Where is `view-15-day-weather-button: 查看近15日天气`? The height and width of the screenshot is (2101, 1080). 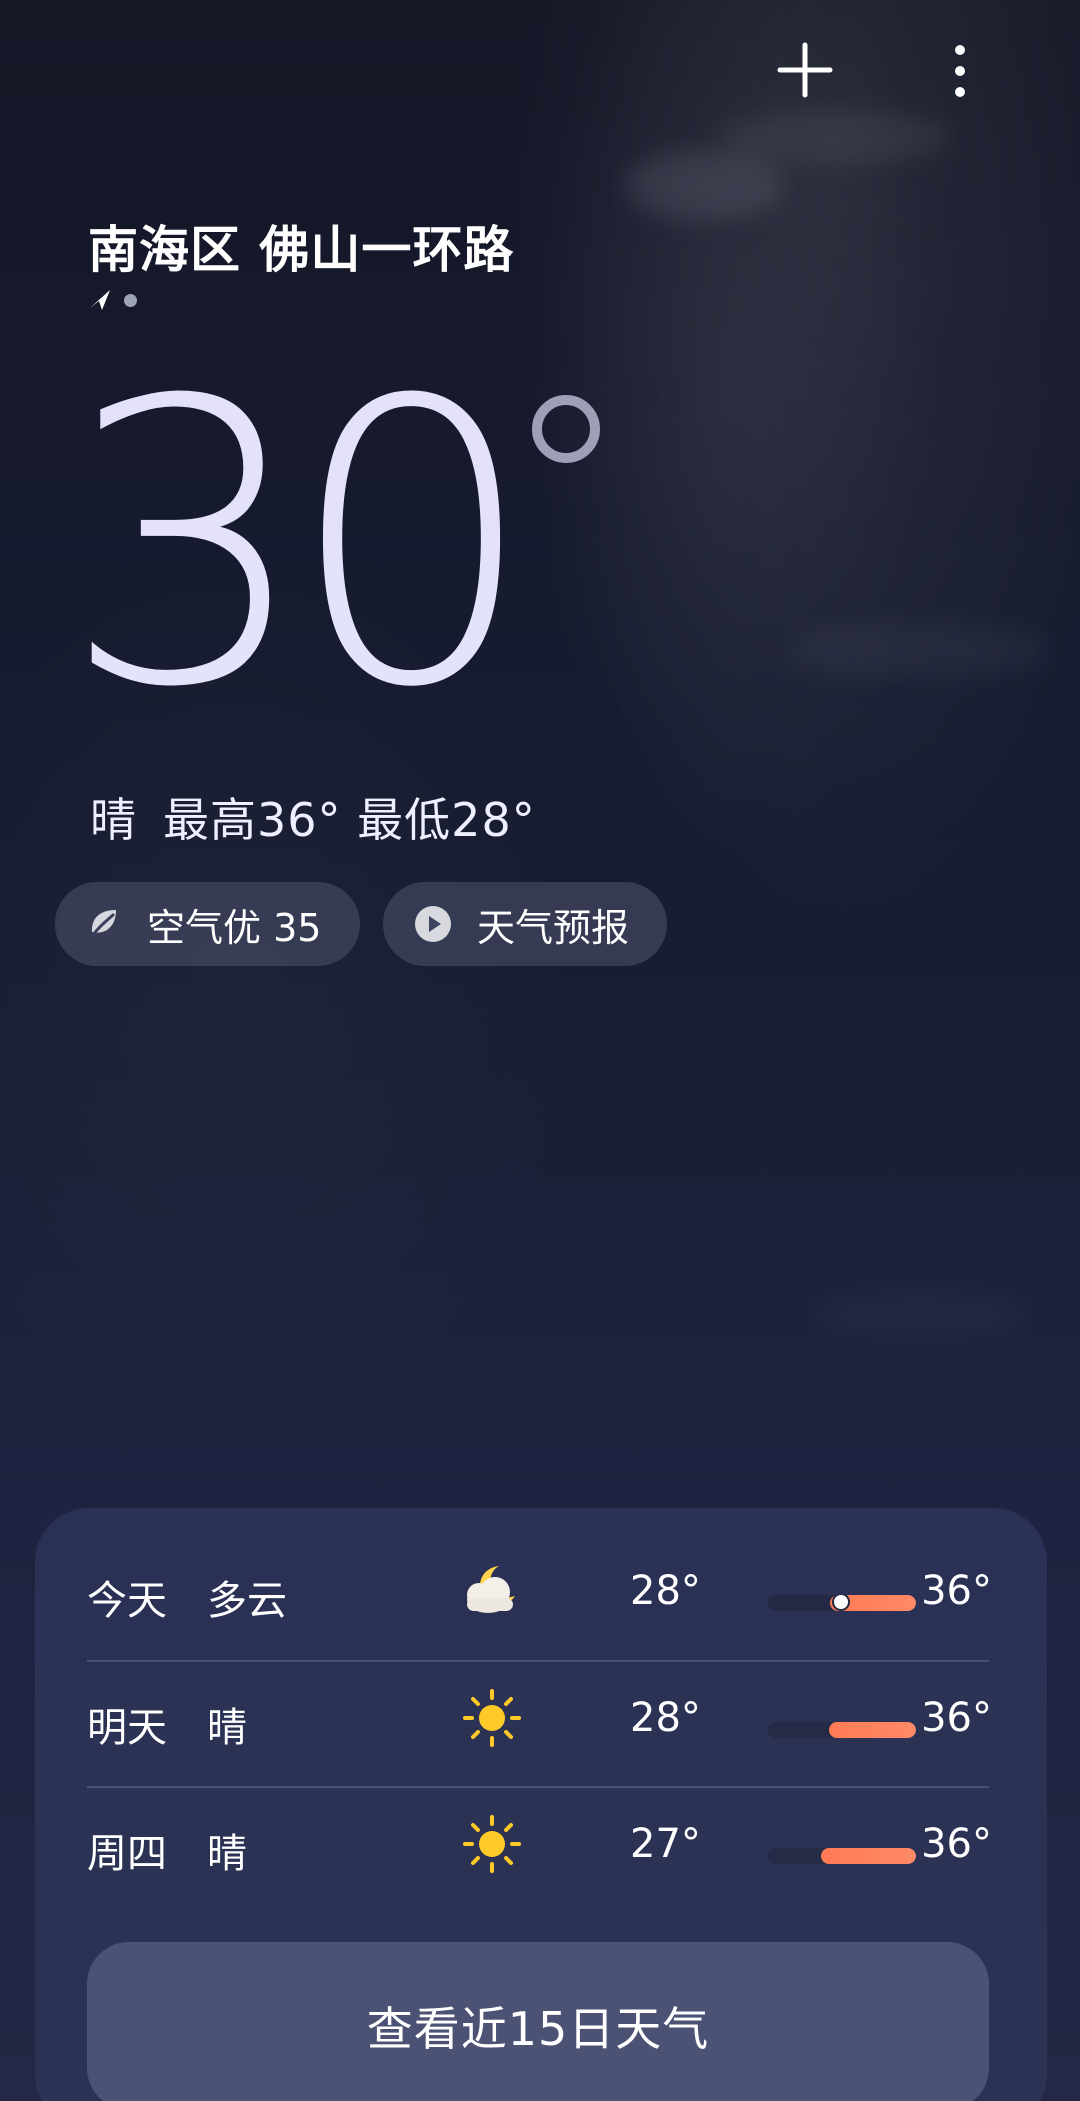
view-15-day-weather-button: 查看近15日天气 is located at coordinates (538, 2021).